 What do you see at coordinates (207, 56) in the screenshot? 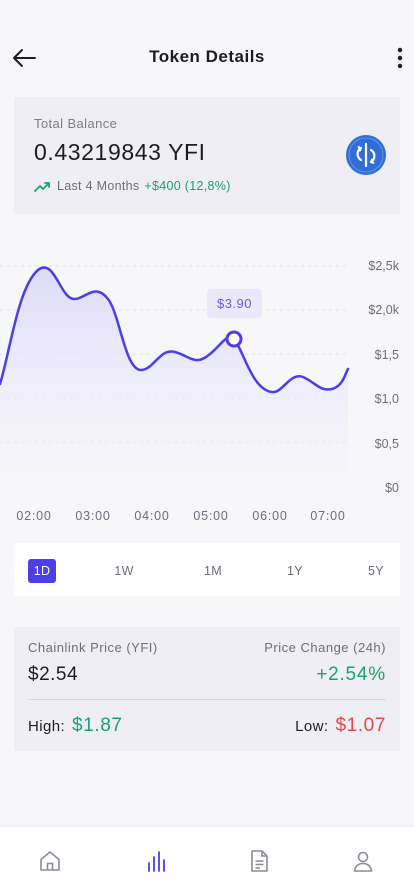
I see `page-title: Token Details` at bounding box center [207, 56].